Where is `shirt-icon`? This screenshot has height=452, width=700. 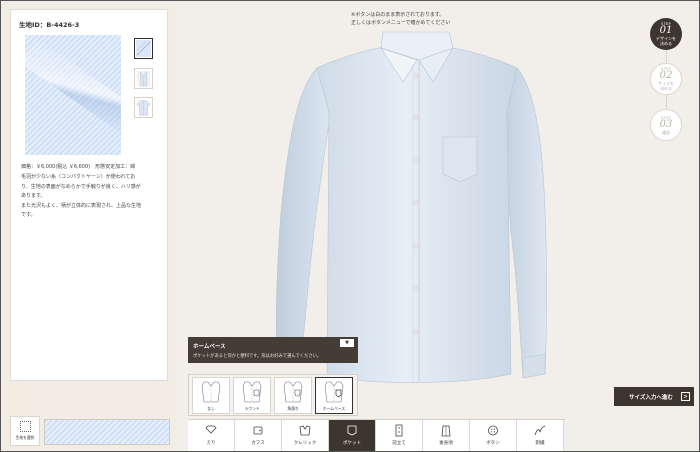
shirt-icon is located at coordinates (143, 108).